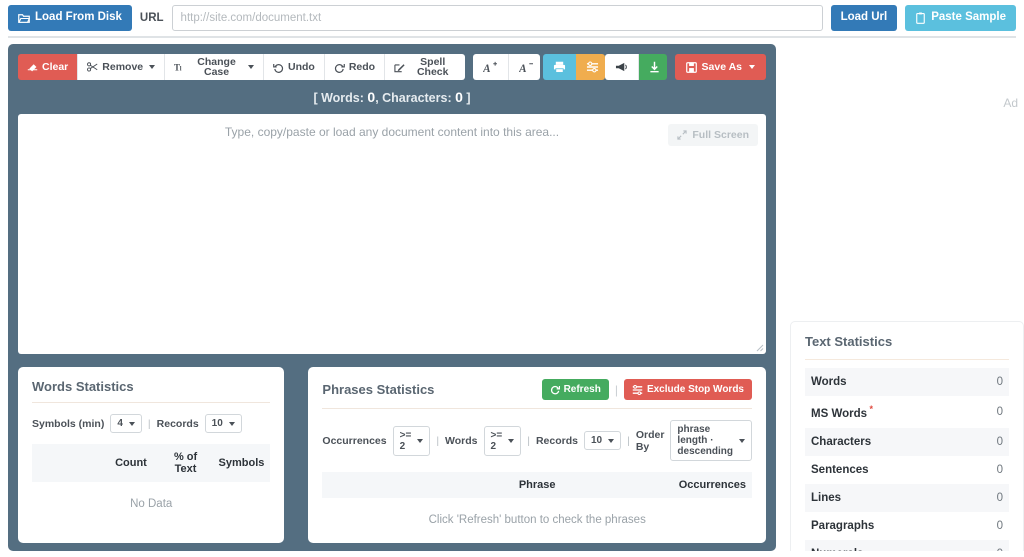  What do you see at coordinates (842, 412) in the screenshot?
I see `text-statistics-row-label: MS Words *` at bounding box center [842, 412].